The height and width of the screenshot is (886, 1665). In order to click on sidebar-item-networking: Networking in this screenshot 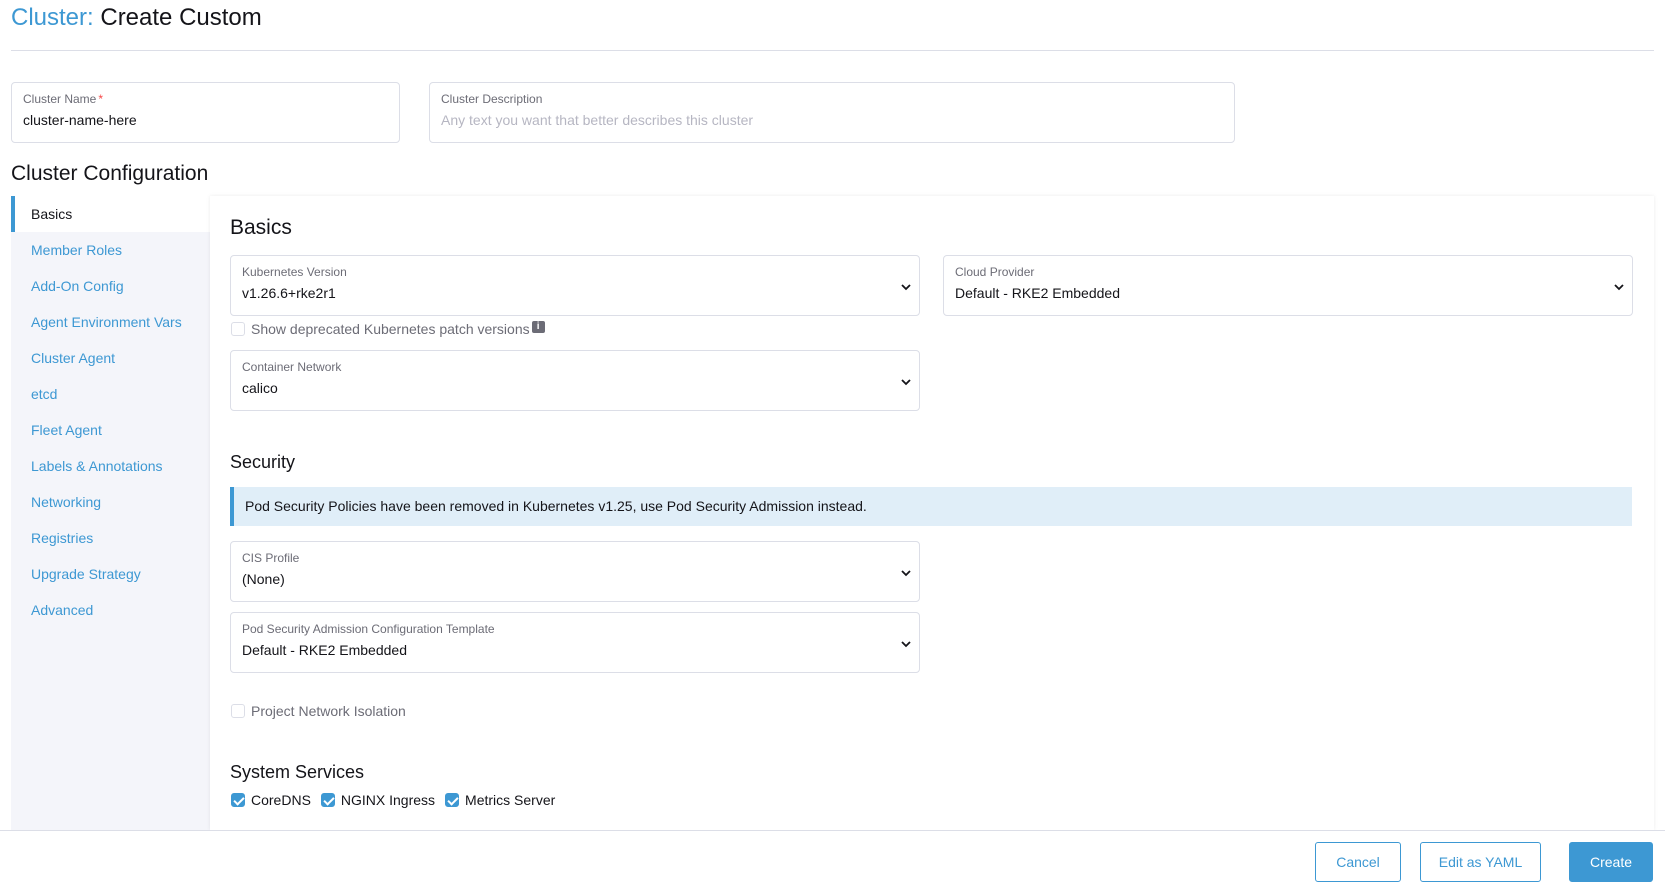, I will do `click(110, 502)`.